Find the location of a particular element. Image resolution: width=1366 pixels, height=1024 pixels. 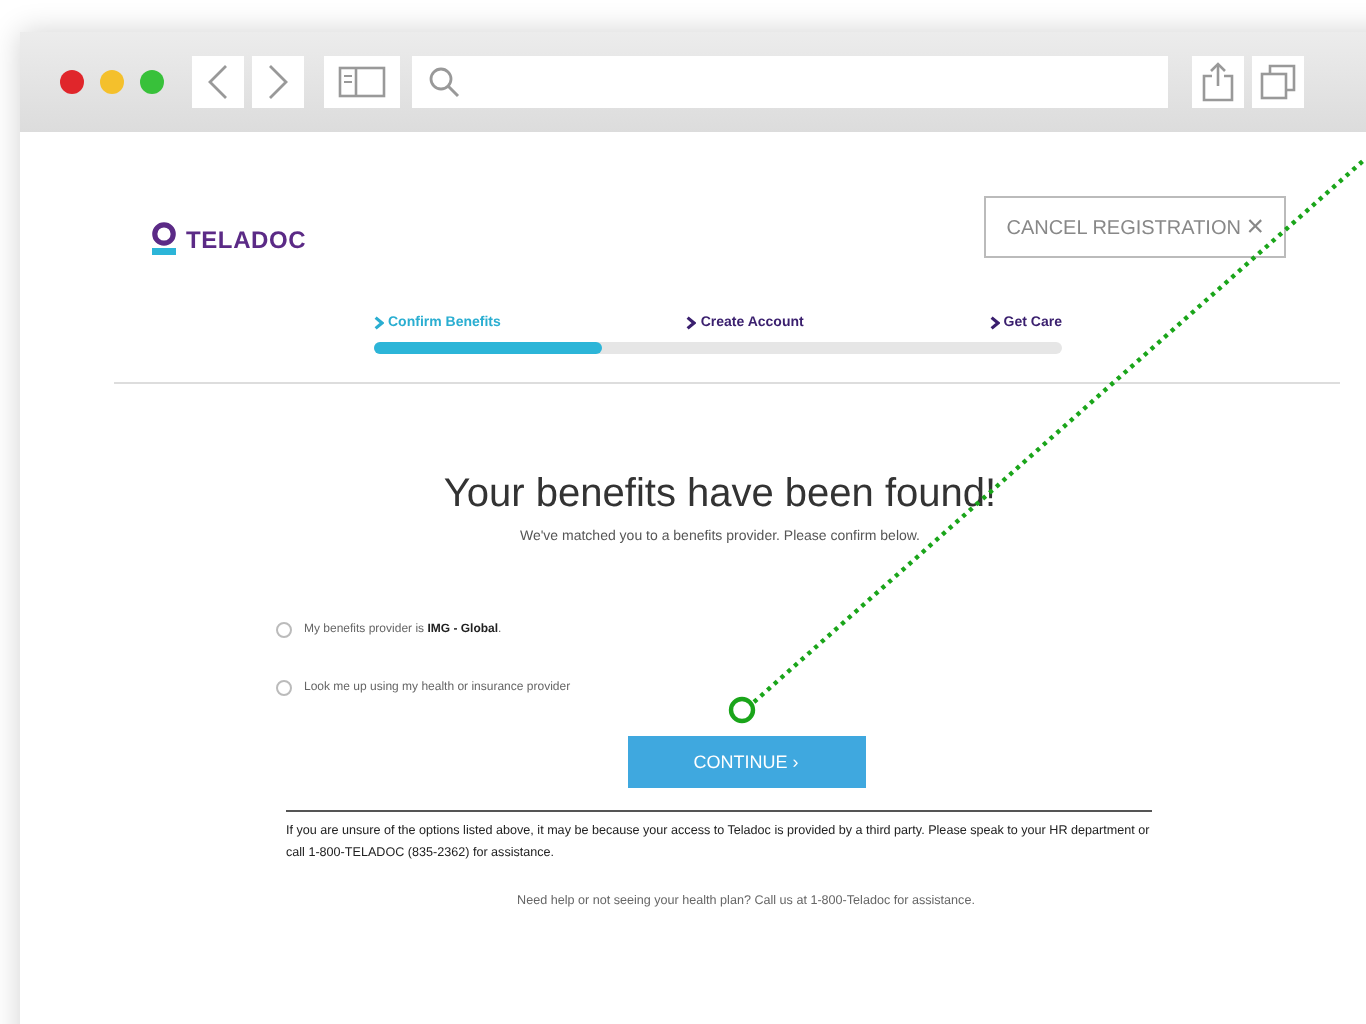

brand-name: TELADOC is located at coordinates (246, 239).